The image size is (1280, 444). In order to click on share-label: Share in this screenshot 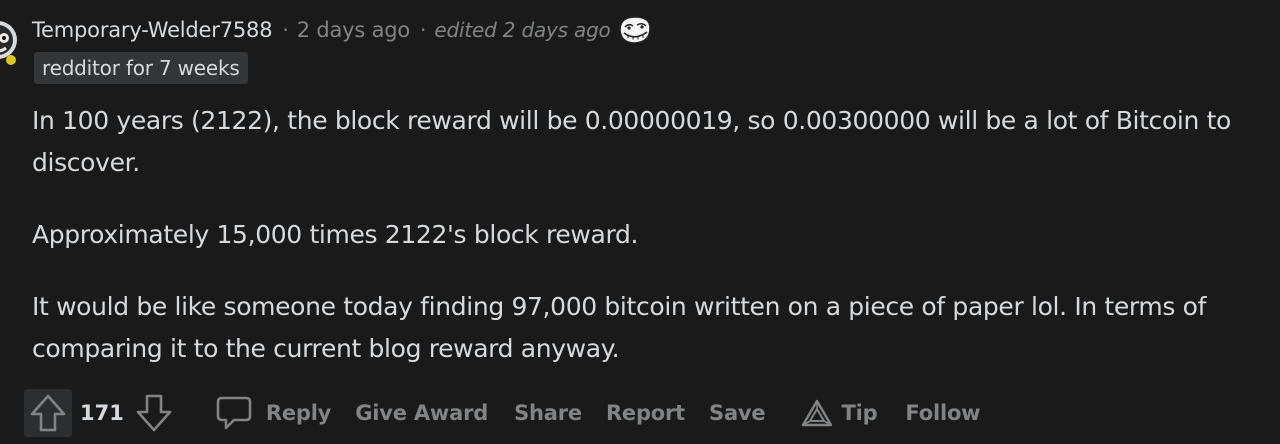, I will do `click(548, 413)`.